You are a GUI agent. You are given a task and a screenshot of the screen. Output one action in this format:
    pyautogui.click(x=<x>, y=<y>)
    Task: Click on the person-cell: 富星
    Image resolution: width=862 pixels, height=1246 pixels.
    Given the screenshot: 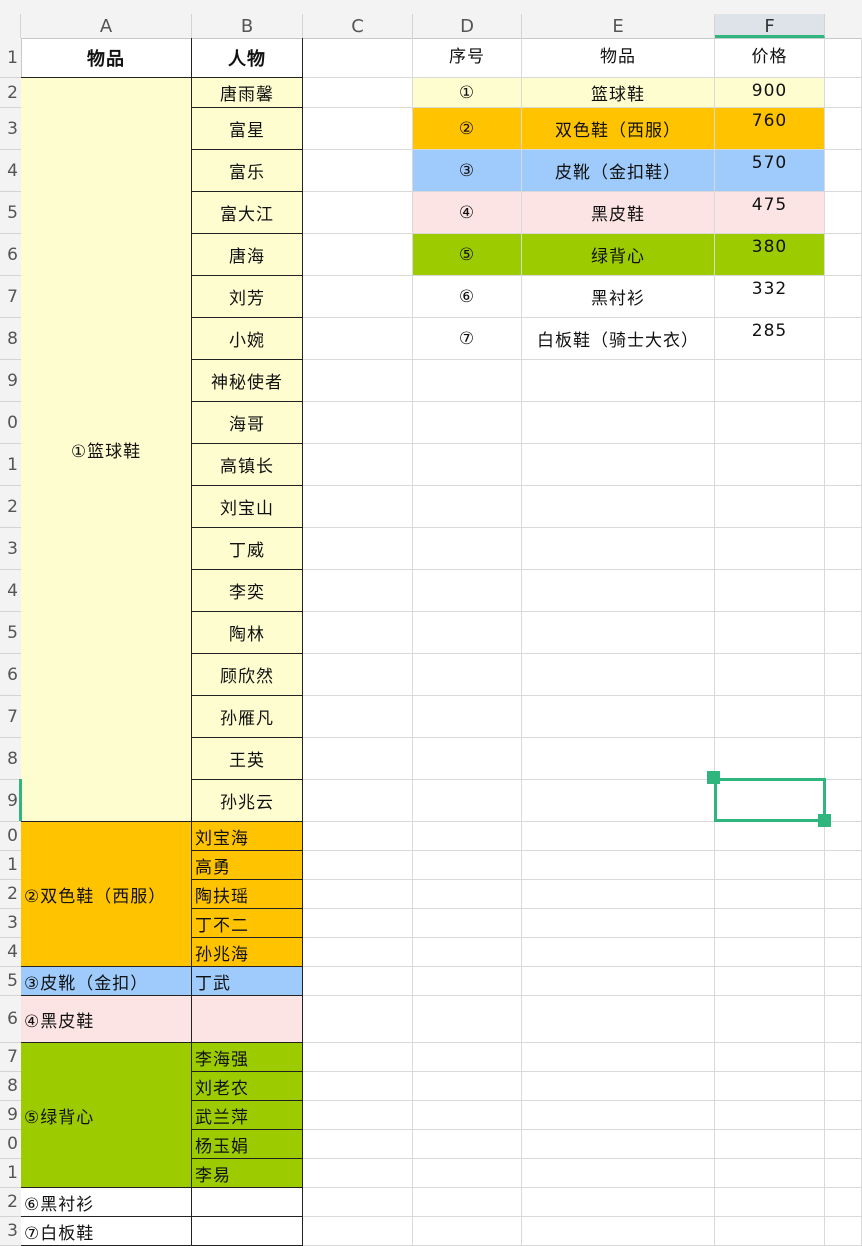 What is the action you would take?
    pyautogui.click(x=247, y=129)
    